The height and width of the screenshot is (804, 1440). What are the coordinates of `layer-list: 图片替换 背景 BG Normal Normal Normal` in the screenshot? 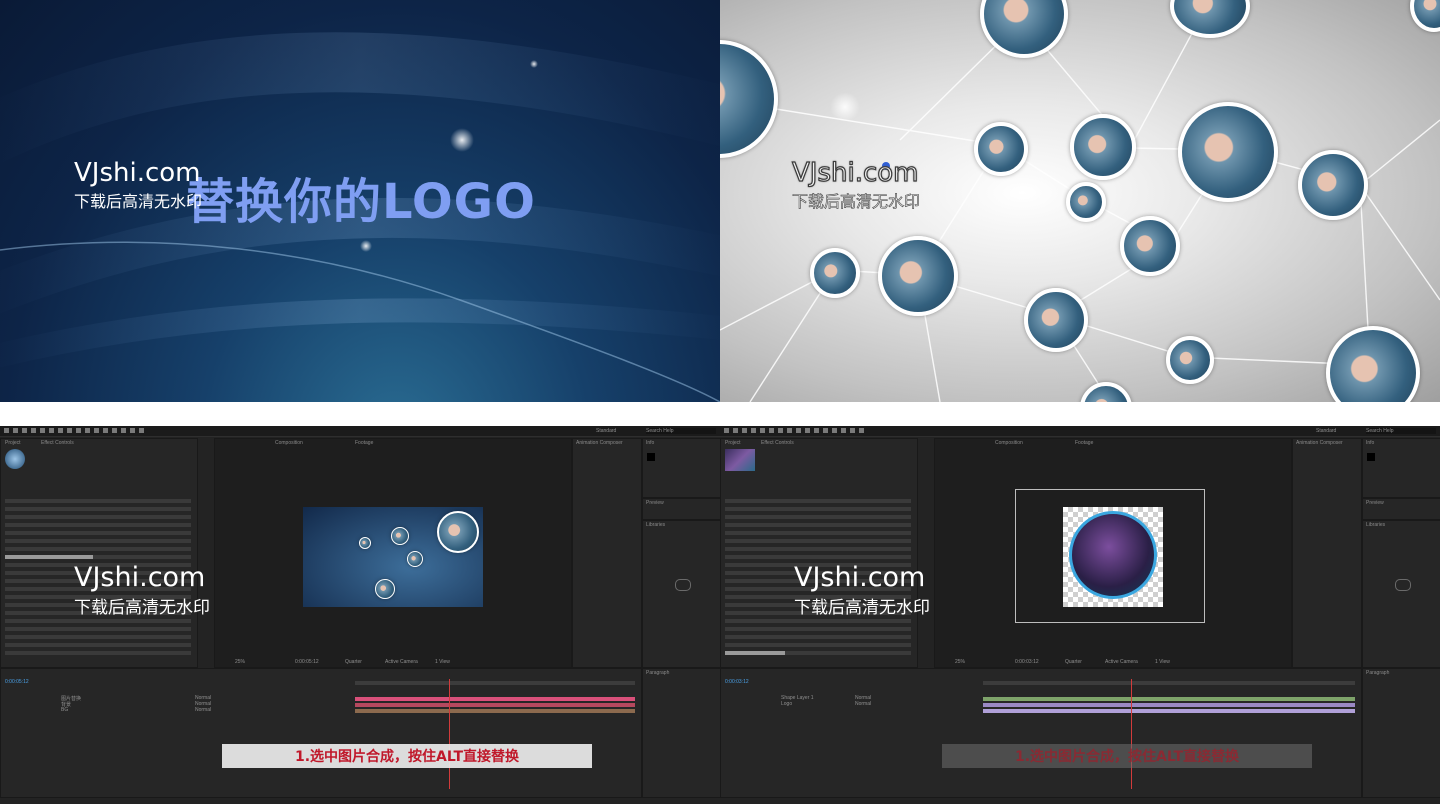 It's located at (175, 705).